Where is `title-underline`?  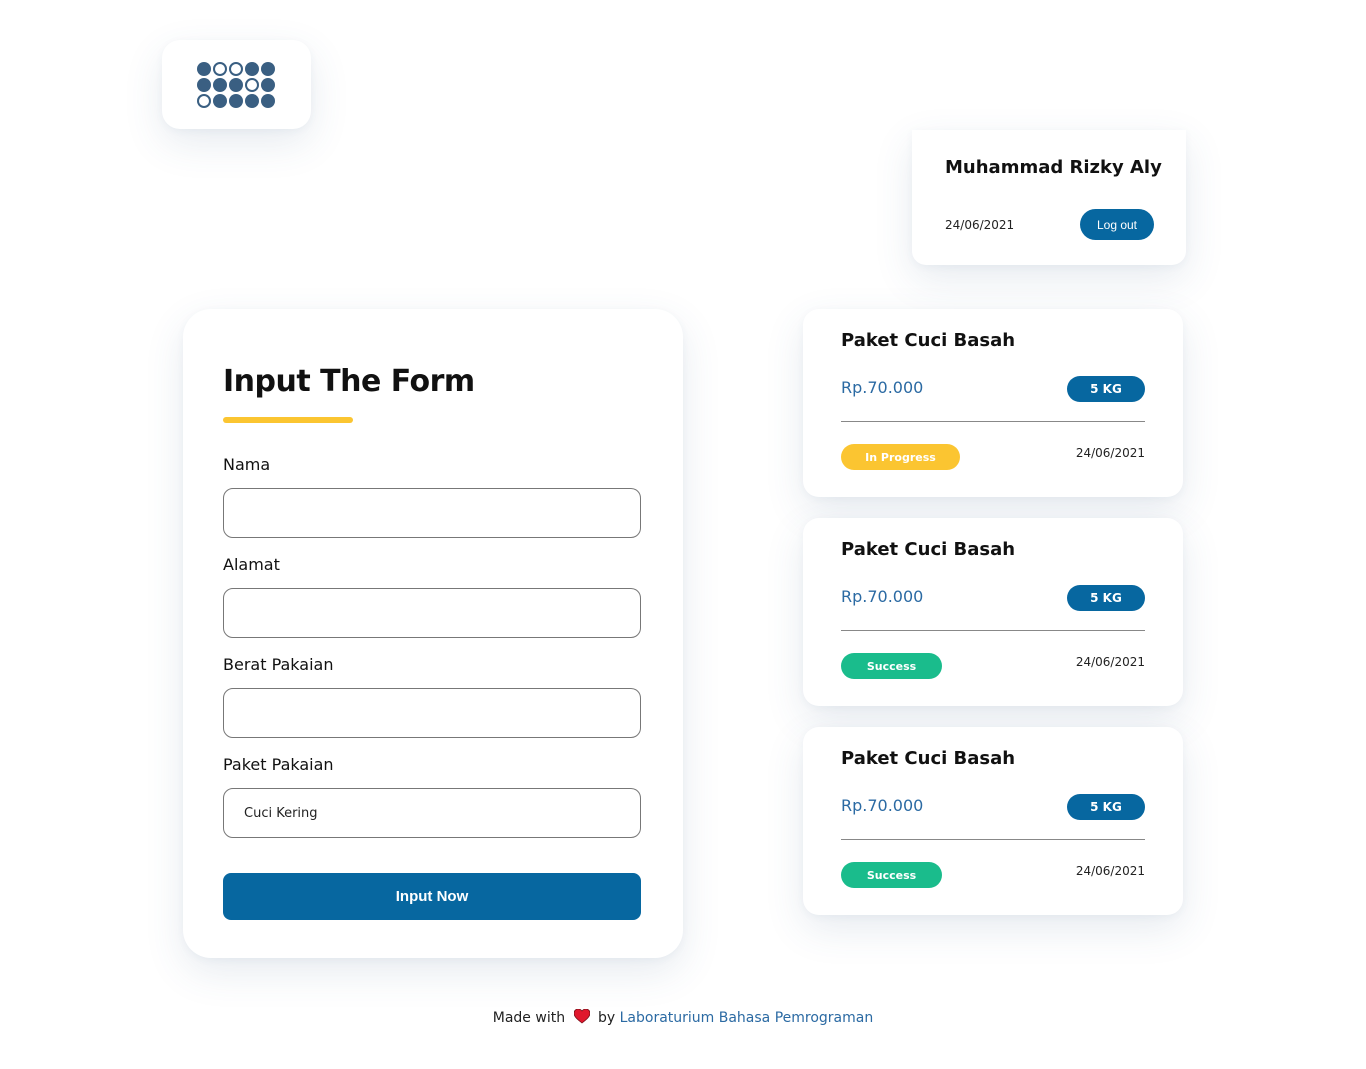 title-underline is located at coordinates (288, 420).